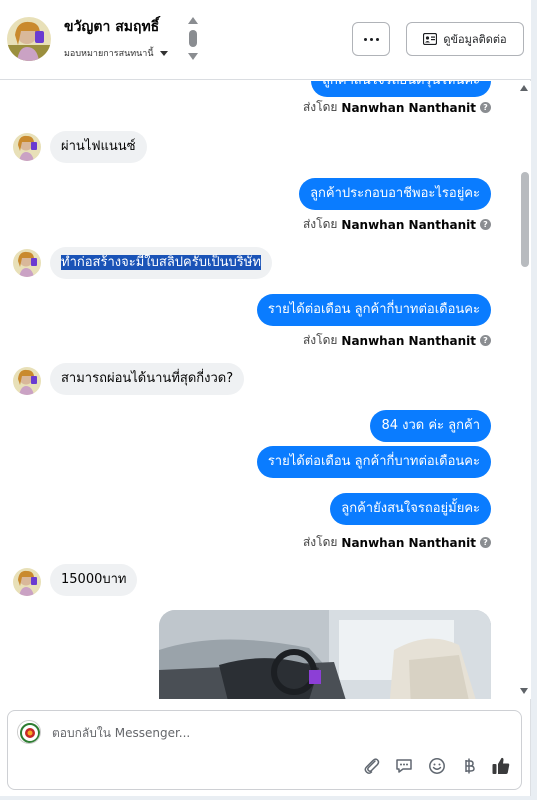  I want to click on reply-input, so click(272, 733).